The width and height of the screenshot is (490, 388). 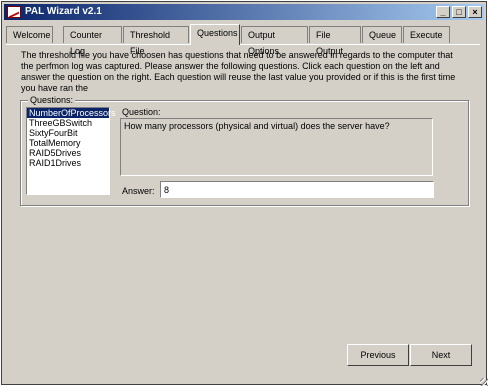 What do you see at coordinates (459, 12) in the screenshot?
I see `maximize-button: □` at bounding box center [459, 12].